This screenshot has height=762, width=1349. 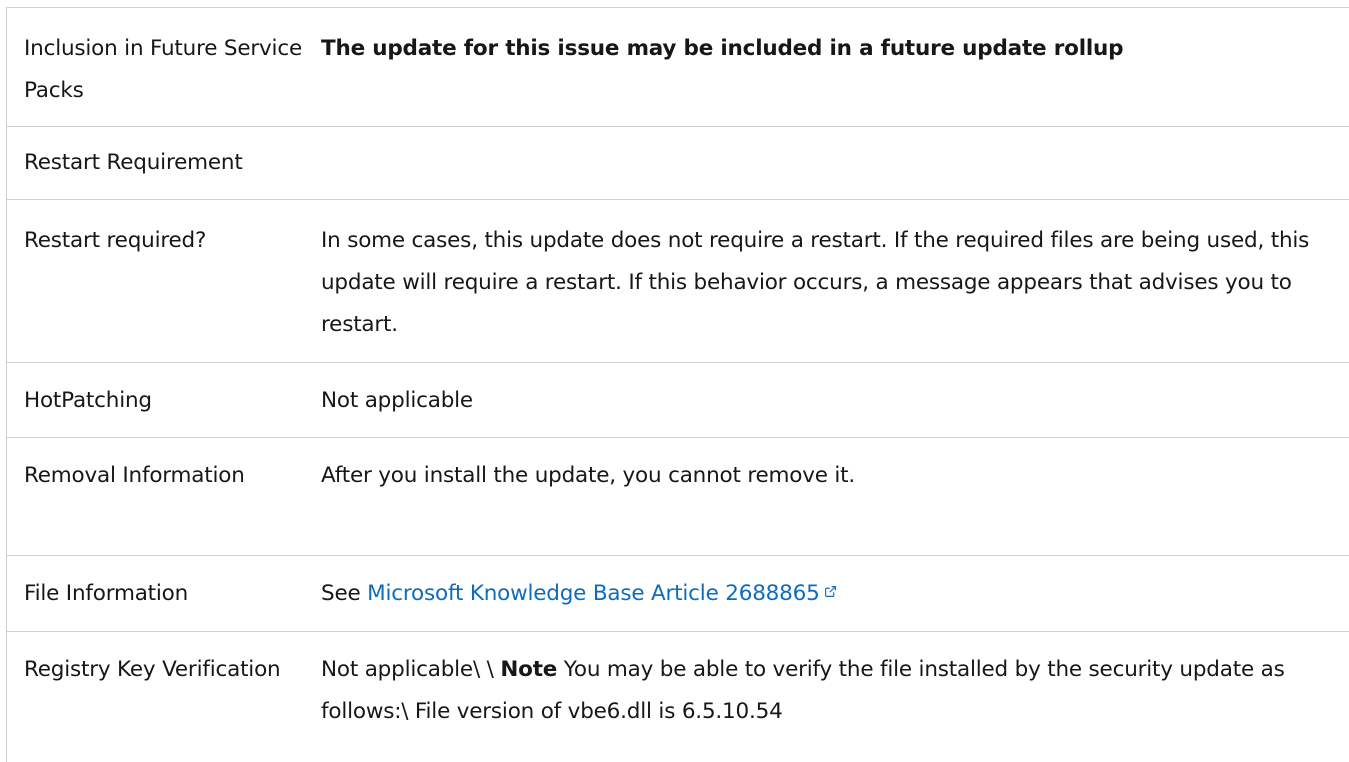 What do you see at coordinates (397, 400) in the screenshot?
I see `row-value: Not applicable` at bounding box center [397, 400].